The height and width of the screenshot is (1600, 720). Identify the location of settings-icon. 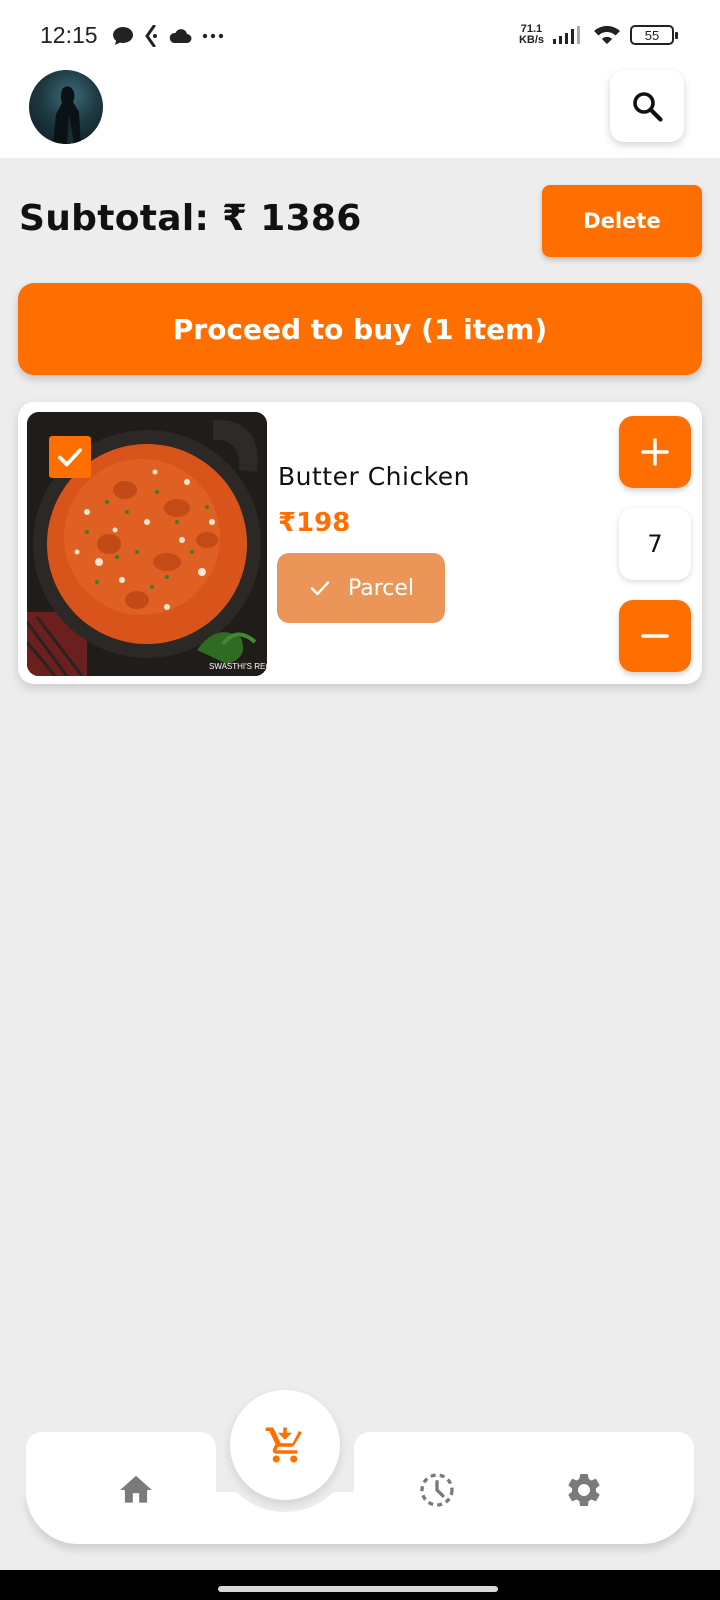
(584, 1490).